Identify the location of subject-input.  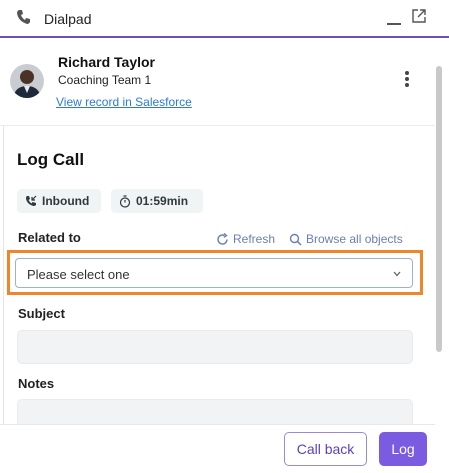
(215, 347).